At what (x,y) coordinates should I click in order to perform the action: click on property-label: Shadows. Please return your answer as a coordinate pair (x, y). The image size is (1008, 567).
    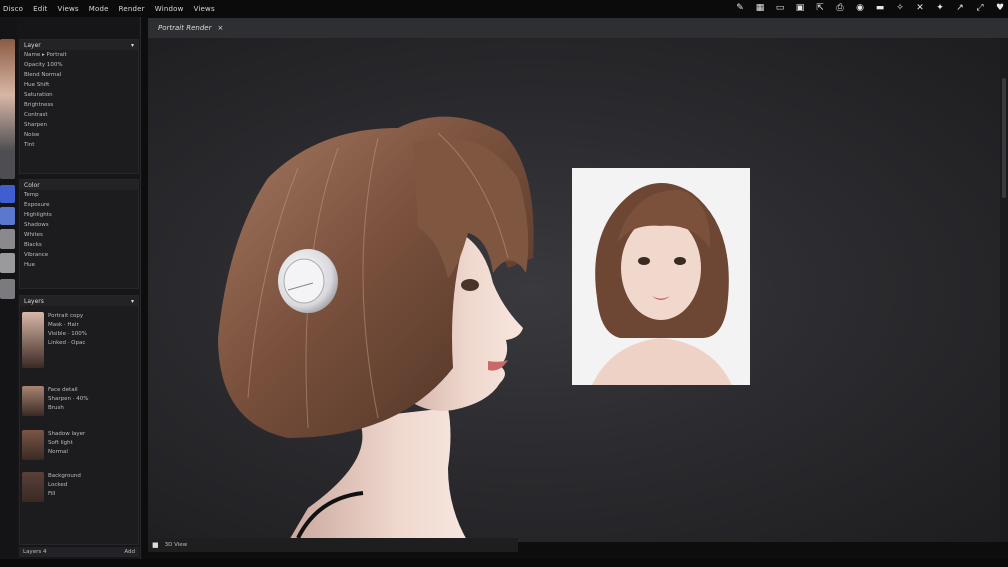
    Looking at the image, I should click on (36, 225).